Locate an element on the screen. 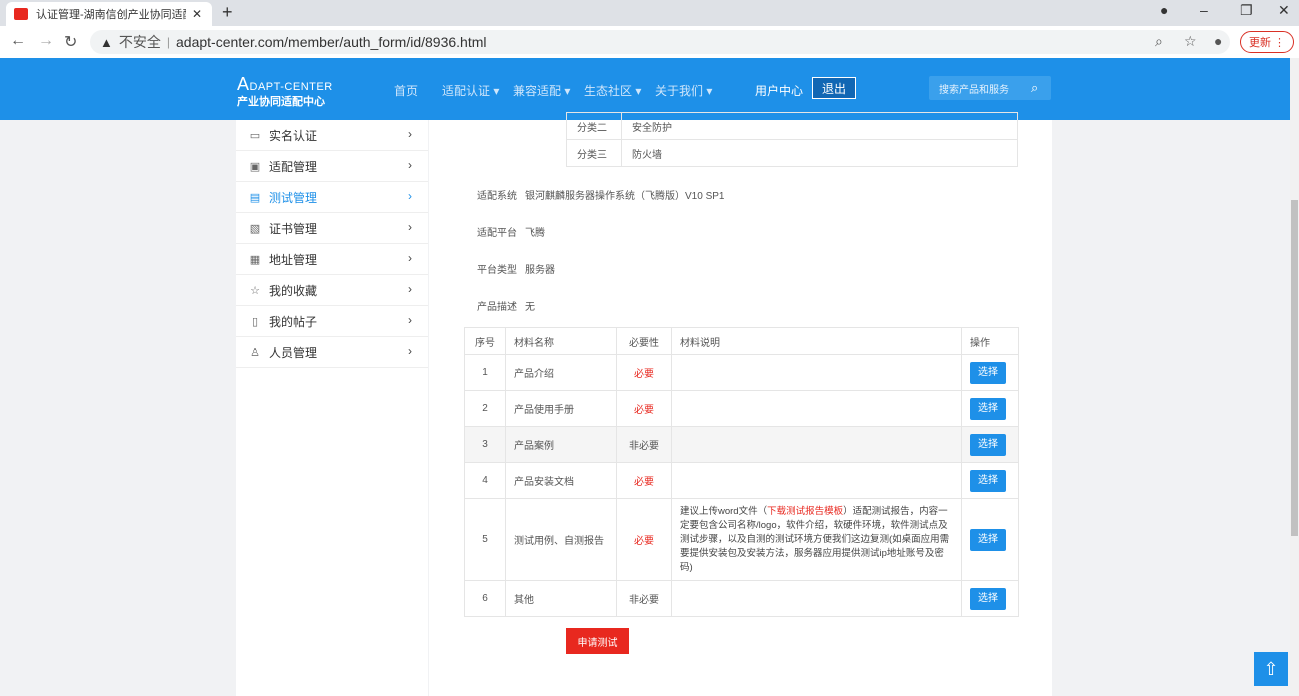 Image resolution: width=1299 pixels, height=696 pixels. apply-test-button: 申请测试 is located at coordinates (597, 641).